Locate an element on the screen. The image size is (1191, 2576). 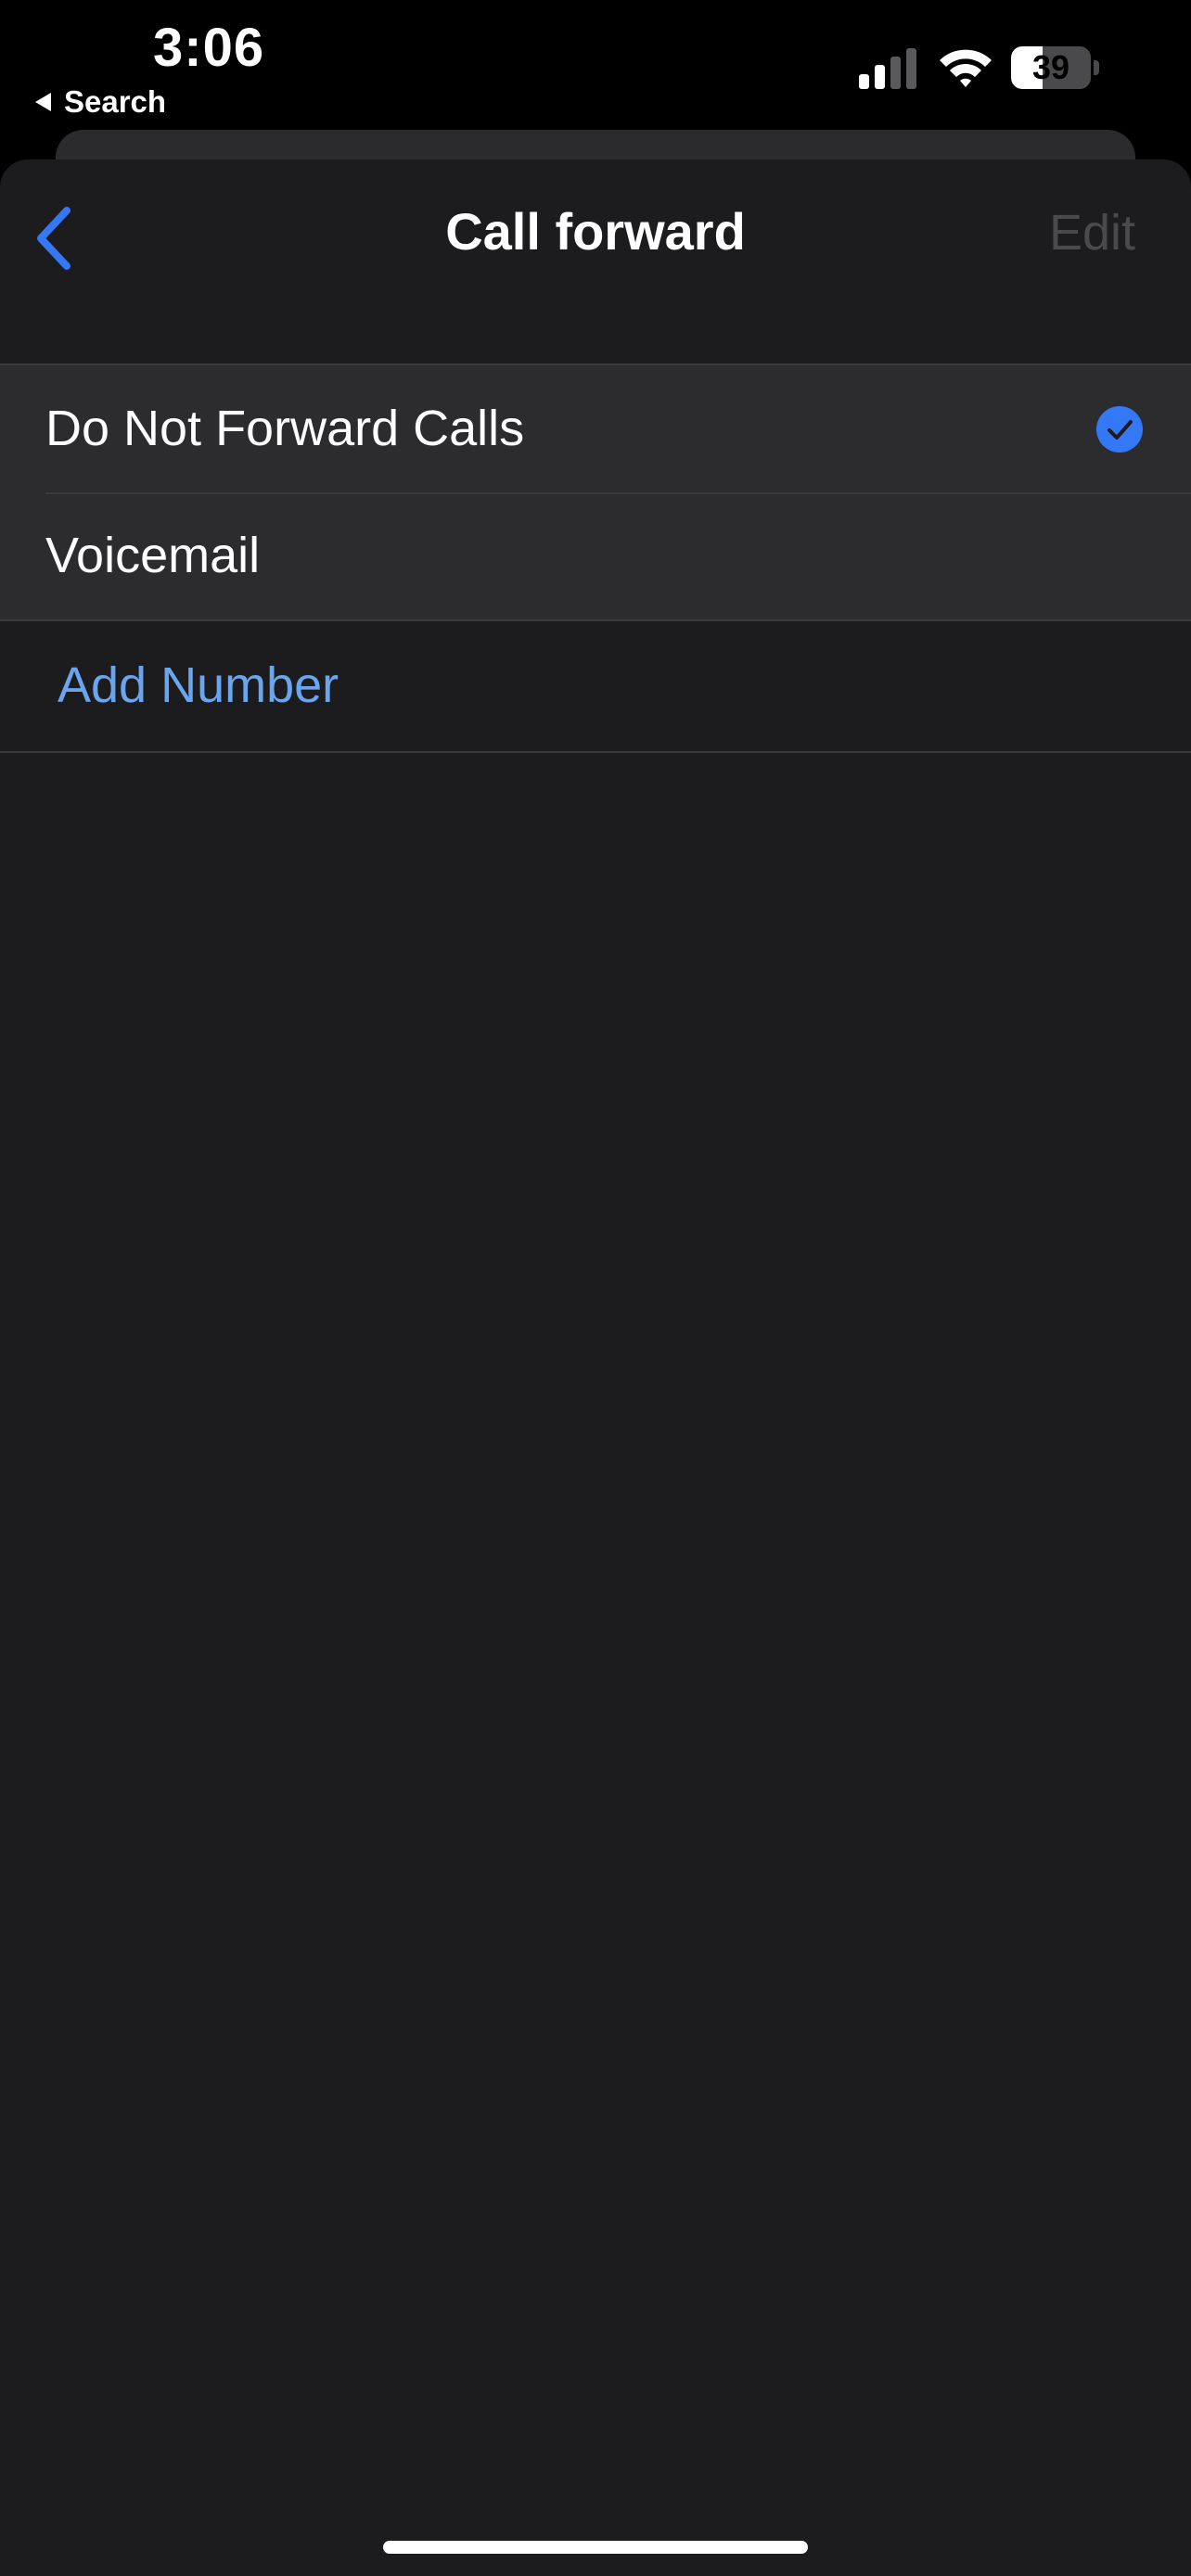
back-to-app-label: Search is located at coordinates (115, 102).